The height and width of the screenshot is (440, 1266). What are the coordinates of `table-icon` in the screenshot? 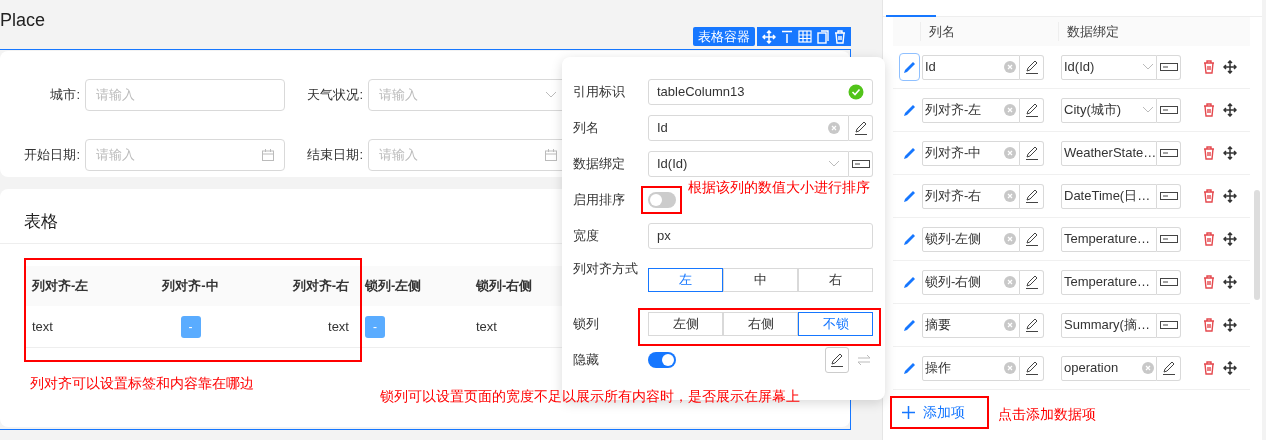 It's located at (805, 36).